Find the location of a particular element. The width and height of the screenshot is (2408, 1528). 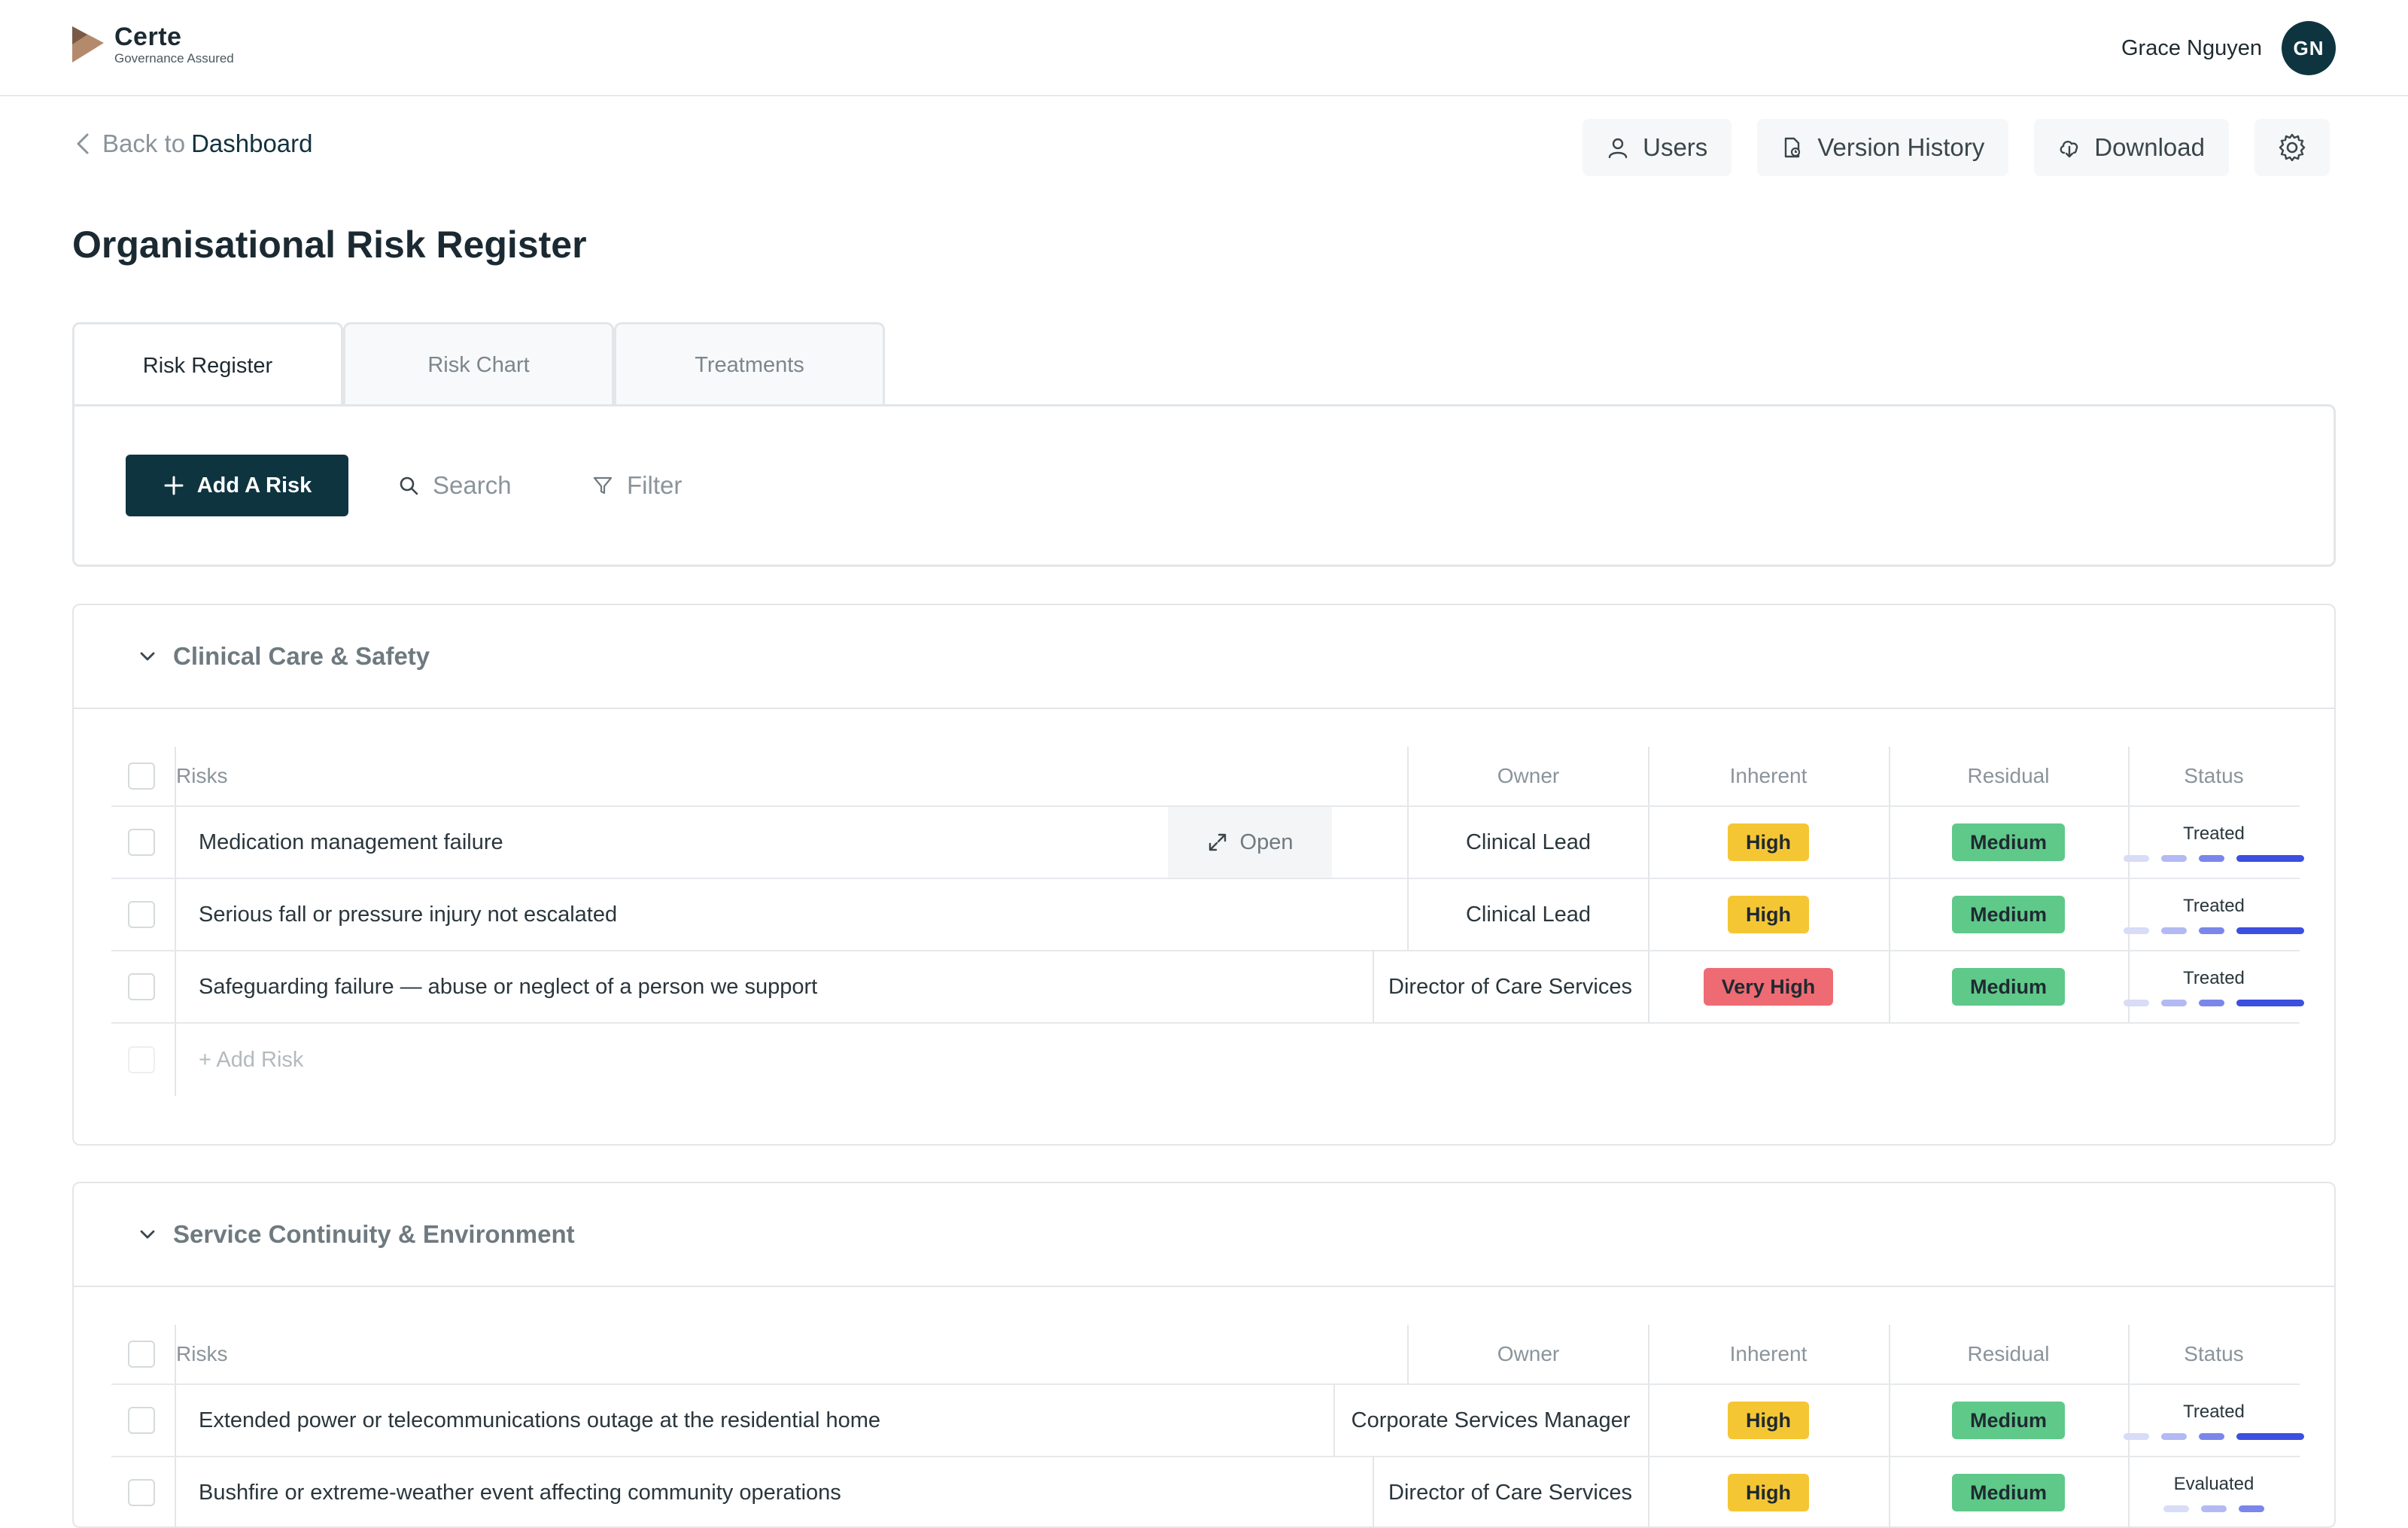

risk-name: Medication management failure is located at coordinates (351, 842).